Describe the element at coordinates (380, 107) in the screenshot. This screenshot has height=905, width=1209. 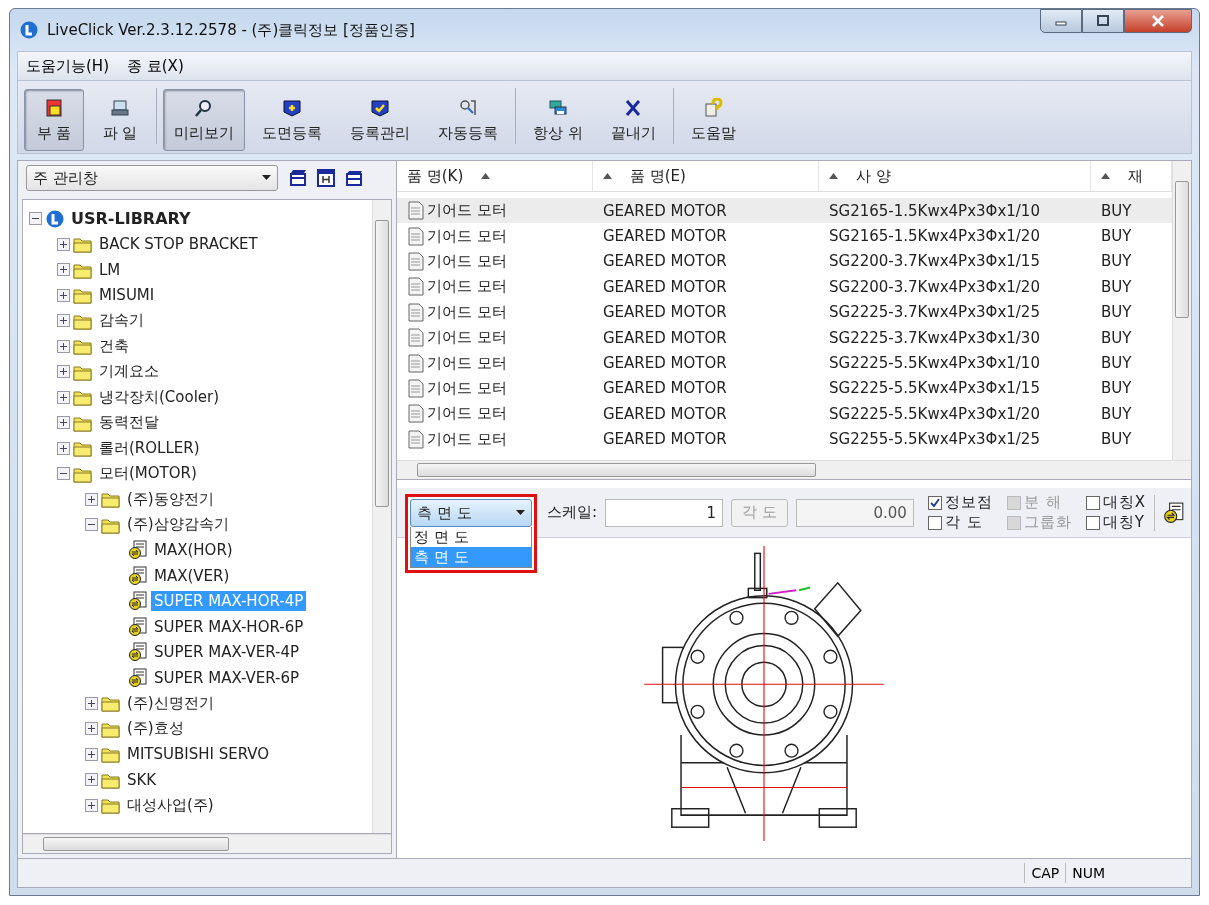
I see `shield-check-icon` at that location.